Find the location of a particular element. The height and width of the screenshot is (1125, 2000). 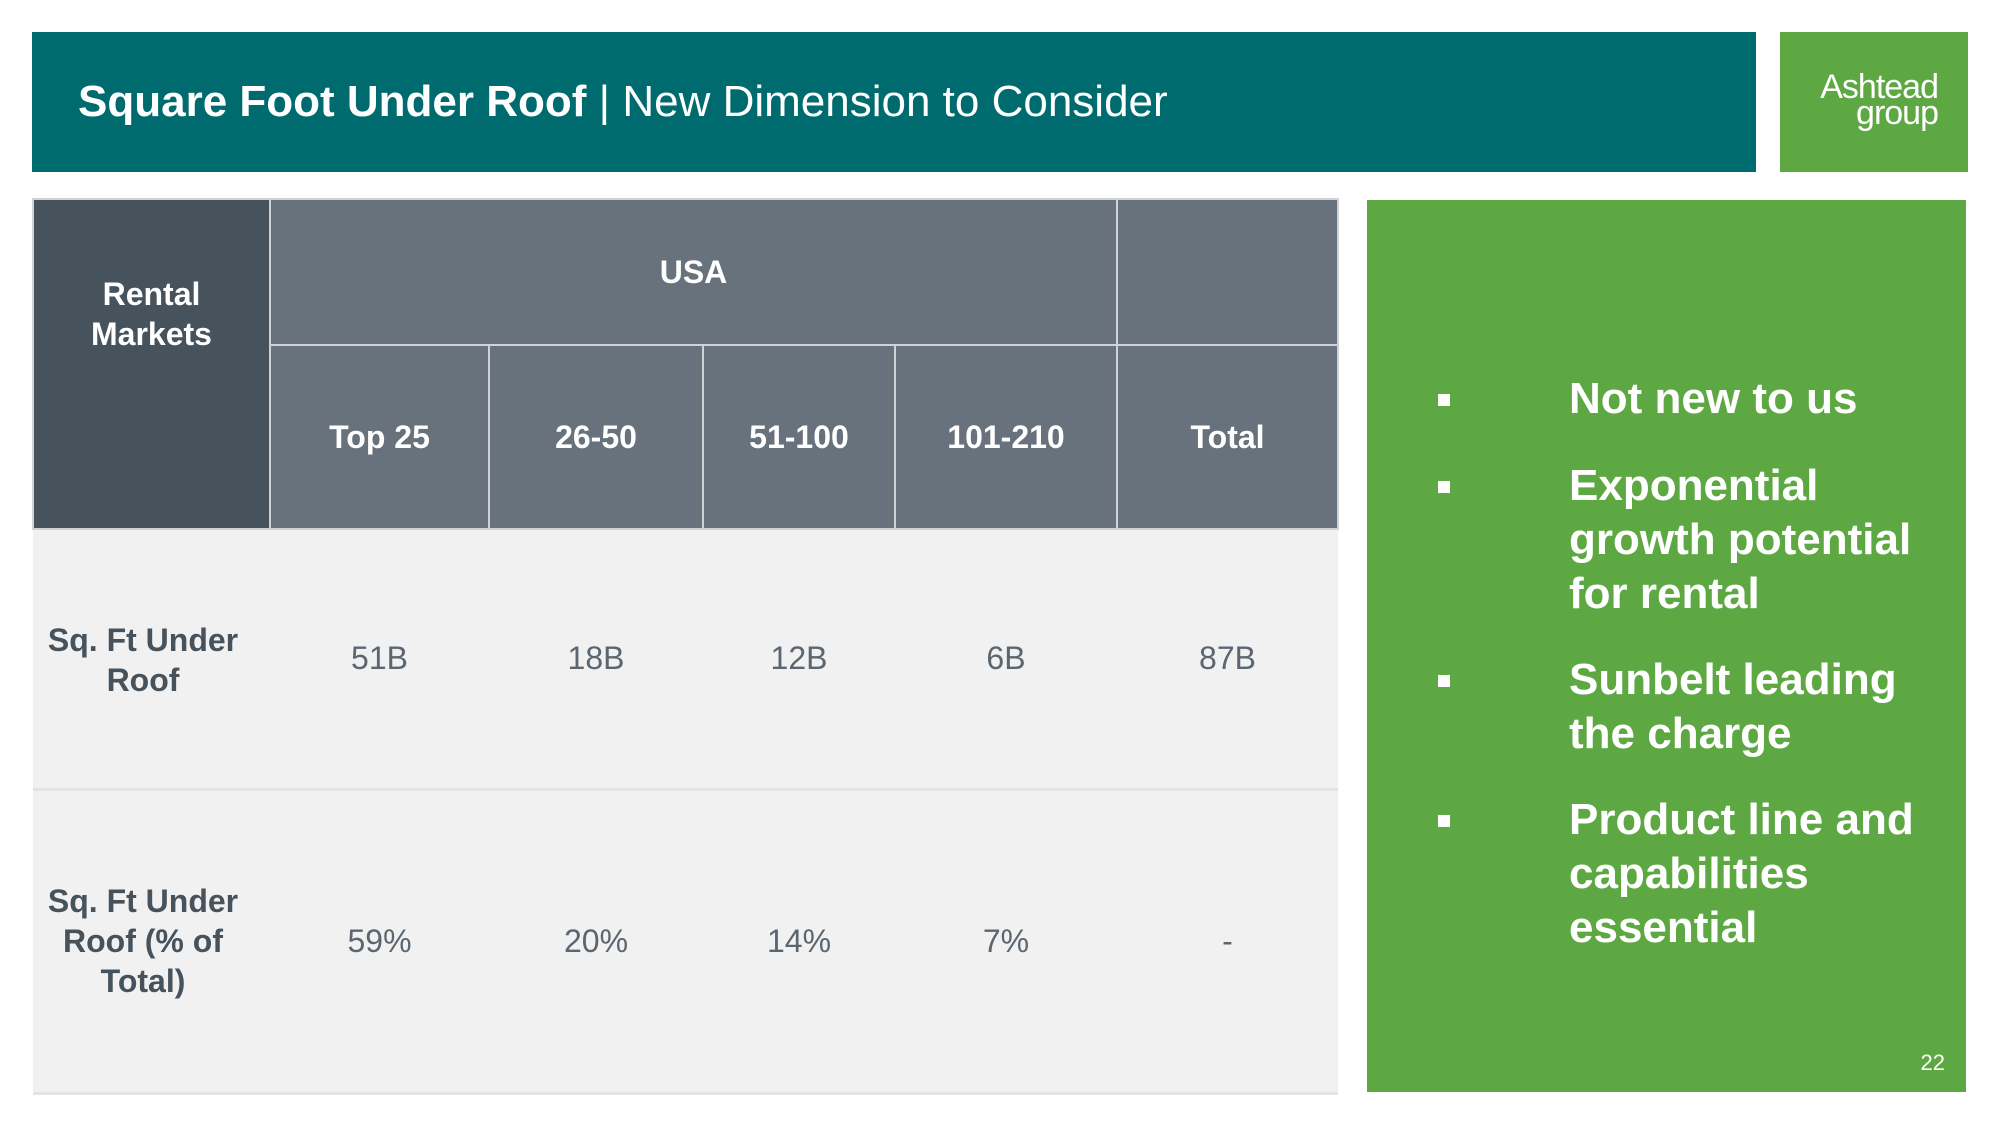

corner-label: Rental Markets is located at coordinates (151, 314).